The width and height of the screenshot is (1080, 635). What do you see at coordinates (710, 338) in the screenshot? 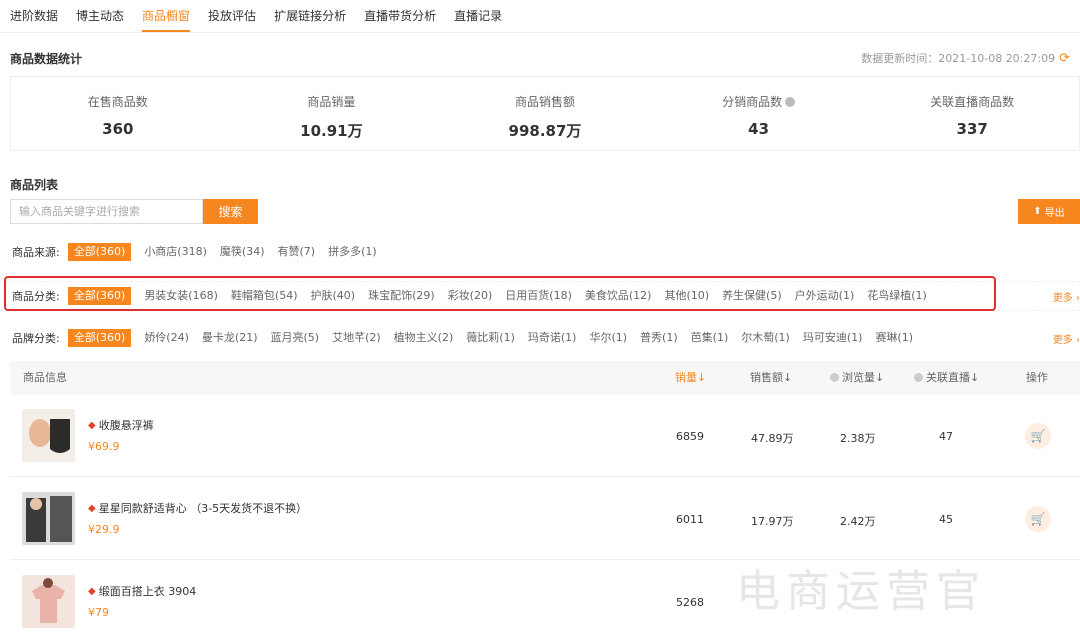
I see `filter-chip: 芭集(1)` at bounding box center [710, 338].